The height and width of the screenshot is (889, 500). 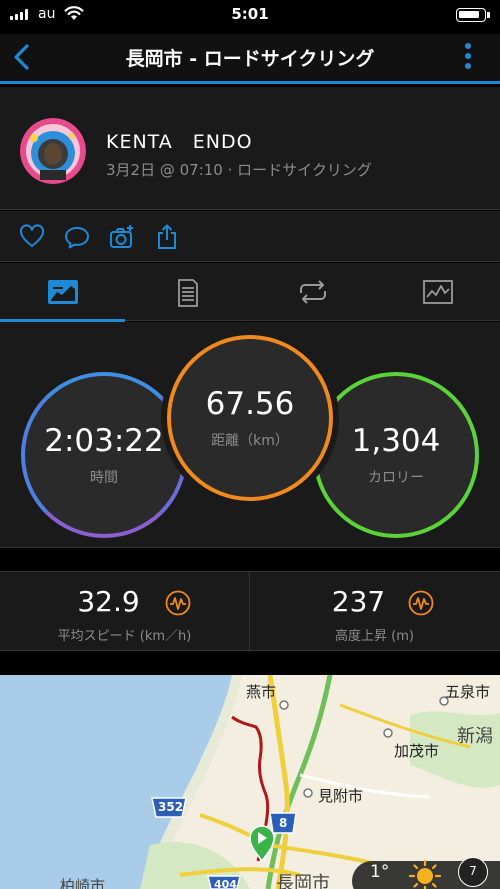 I want to click on route-352-label: 352, so click(x=171, y=807).